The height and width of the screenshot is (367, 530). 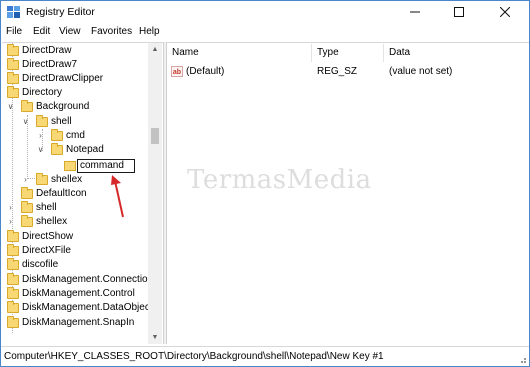 What do you see at coordinates (117, 196) in the screenshot?
I see `red-arrow-annotation-icon` at bounding box center [117, 196].